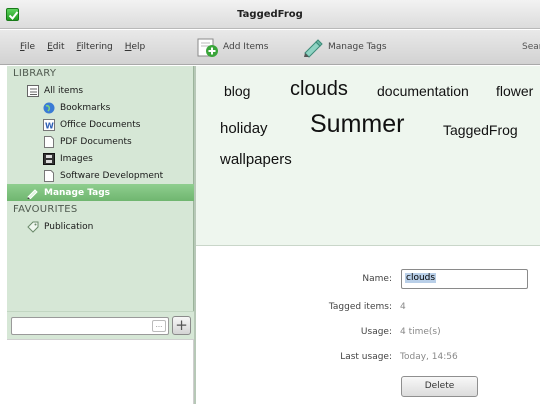 This screenshot has width=540, height=404. Describe the element at coordinates (376, 332) in the screenshot. I see `usage-label: Usage:` at that location.